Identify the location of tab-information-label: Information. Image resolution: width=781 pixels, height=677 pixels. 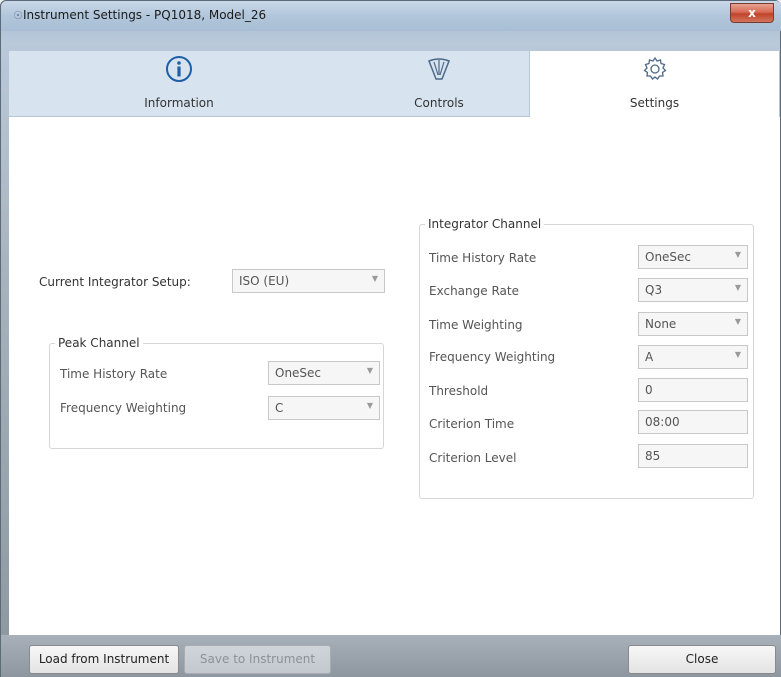
(179, 103).